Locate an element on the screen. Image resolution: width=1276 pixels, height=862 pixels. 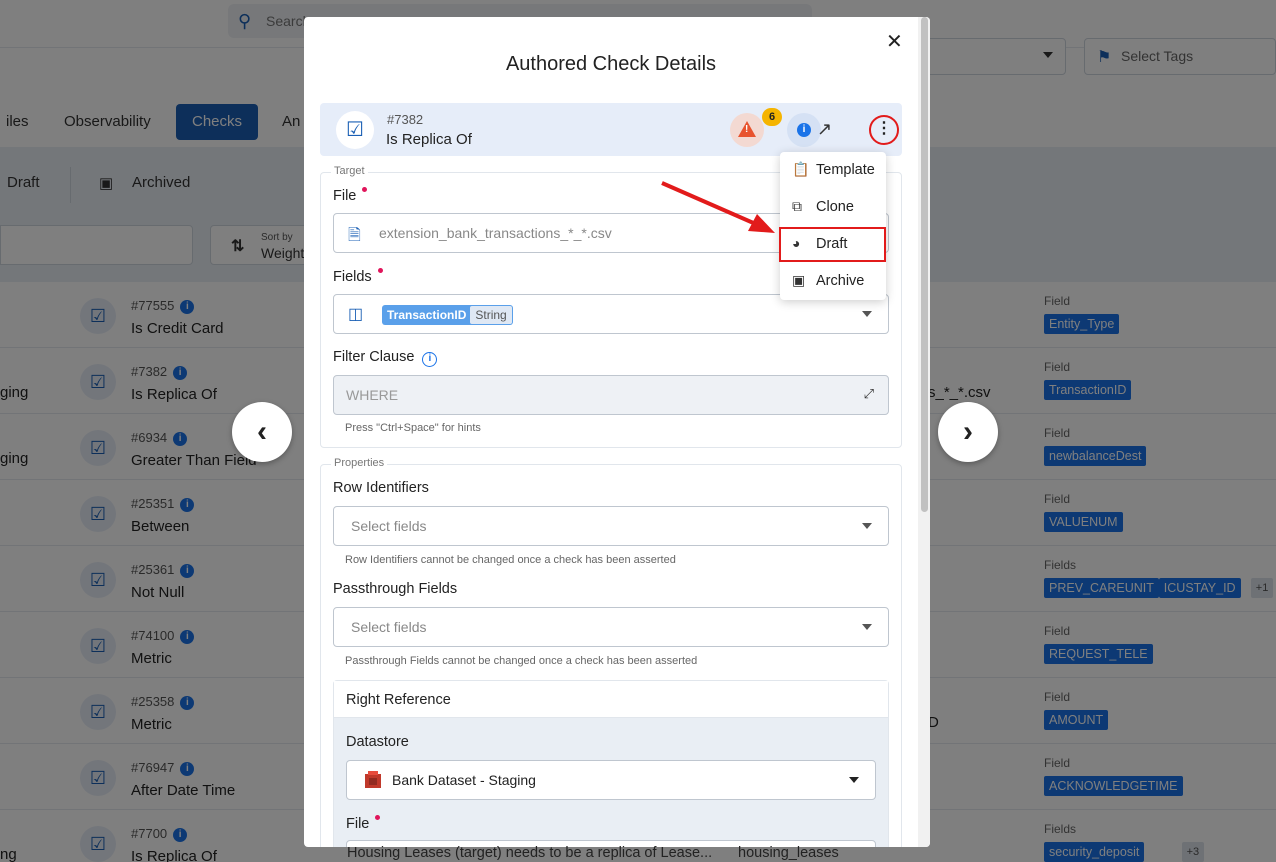
expand-icon: ⤢ is located at coordinates (869, 394).